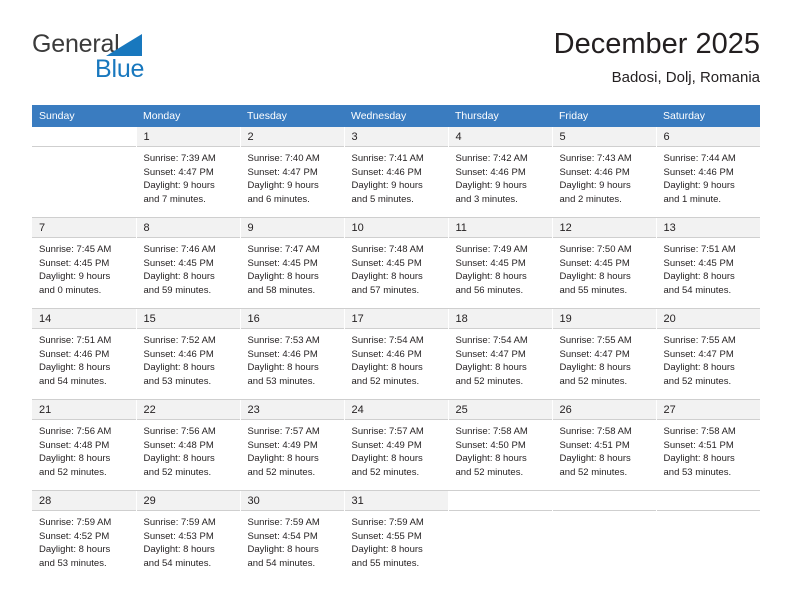 This screenshot has width=792, height=612. Describe the element at coordinates (283, 431) in the screenshot. I see `sunrise-time: Sunrise: 7:57 AM` at that location.